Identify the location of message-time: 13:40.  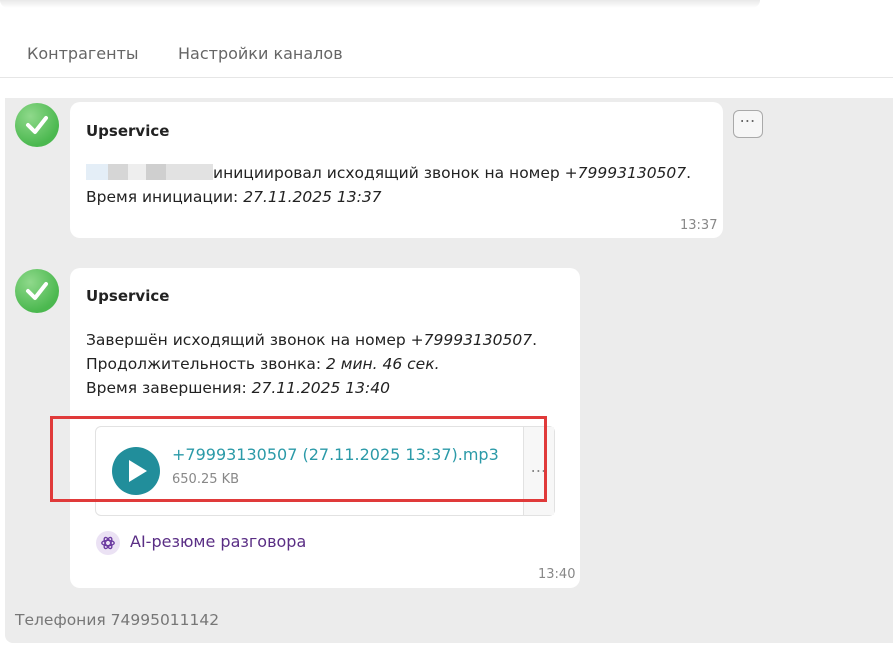
(557, 574).